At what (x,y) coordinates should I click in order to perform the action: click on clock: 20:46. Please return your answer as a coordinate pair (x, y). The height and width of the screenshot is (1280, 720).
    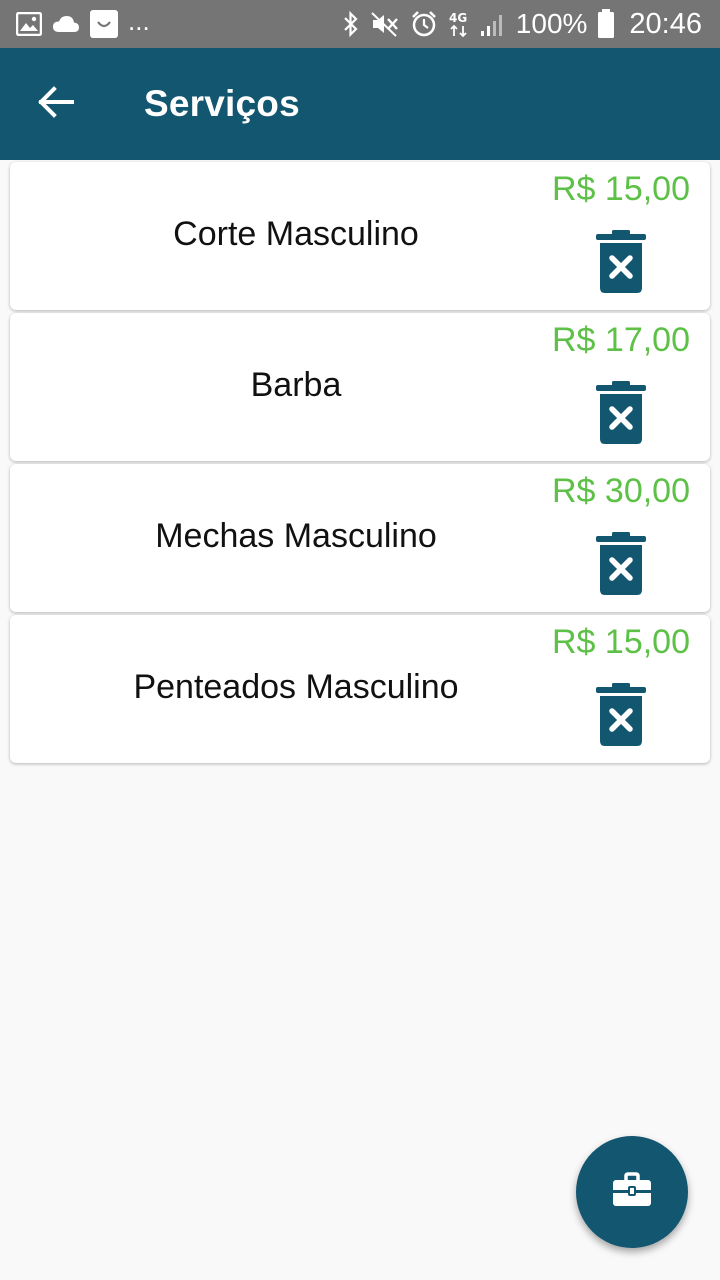
    Looking at the image, I should click on (665, 23).